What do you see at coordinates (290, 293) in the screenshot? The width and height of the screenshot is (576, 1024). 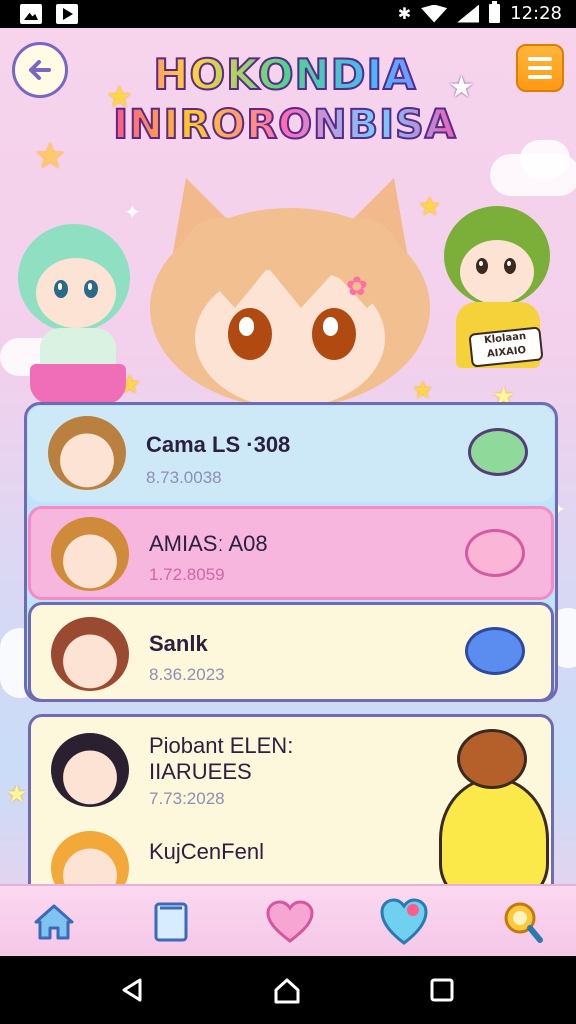 I see `main-character-illustration: ✿` at bounding box center [290, 293].